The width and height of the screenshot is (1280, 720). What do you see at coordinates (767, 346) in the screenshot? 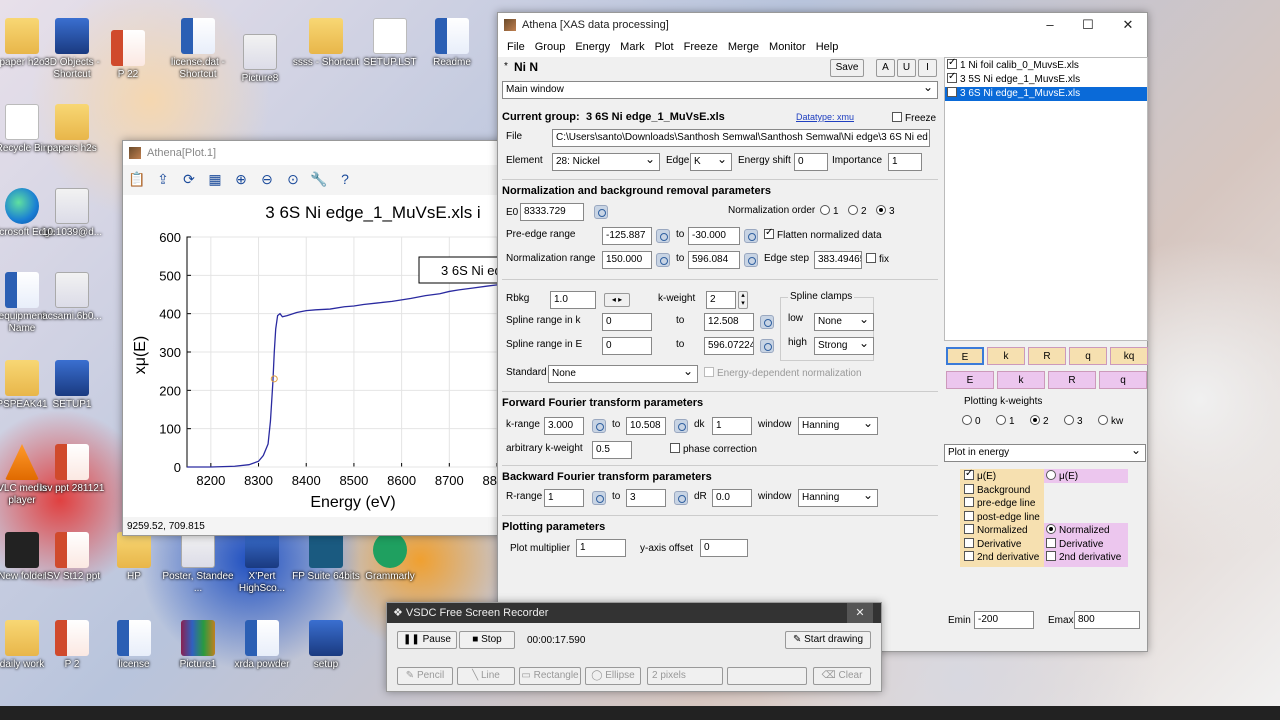
I see `spline-e-pick-icon` at bounding box center [767, 346].